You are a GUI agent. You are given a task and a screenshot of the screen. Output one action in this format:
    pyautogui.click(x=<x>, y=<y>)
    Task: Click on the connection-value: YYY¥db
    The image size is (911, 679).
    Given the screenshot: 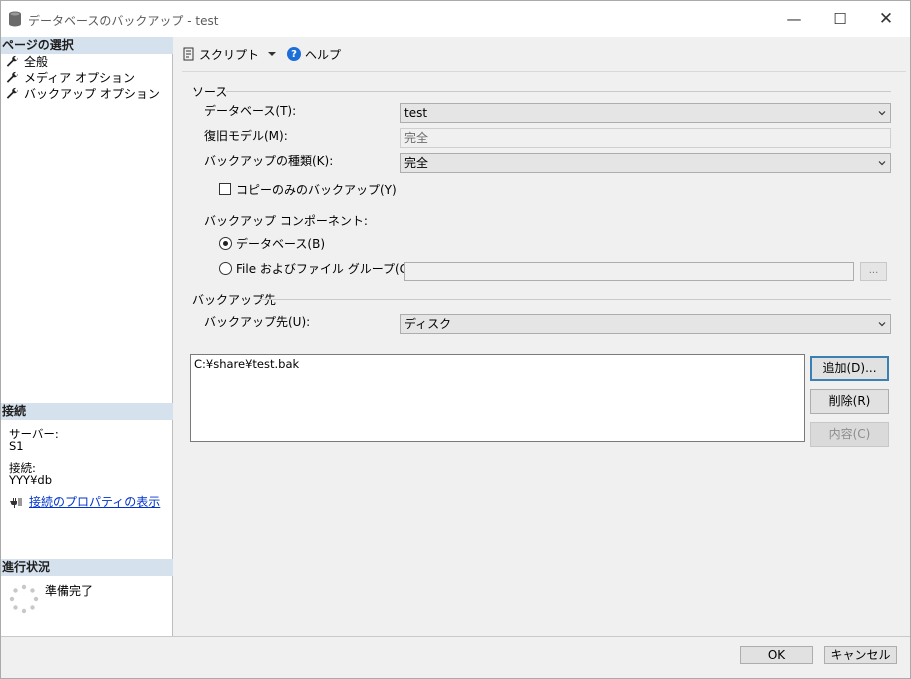 What is the action you would take?
    pyautogui.click(x=30, y=480)
    